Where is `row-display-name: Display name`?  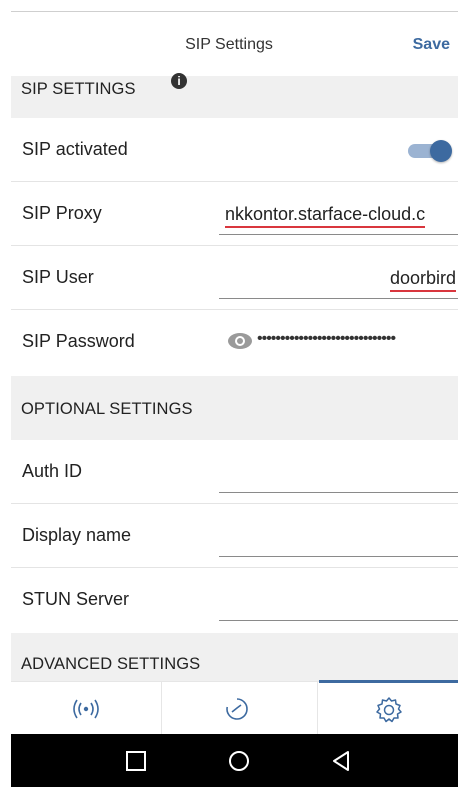
row-display-name: Display name is located at coordinates (234, 536).